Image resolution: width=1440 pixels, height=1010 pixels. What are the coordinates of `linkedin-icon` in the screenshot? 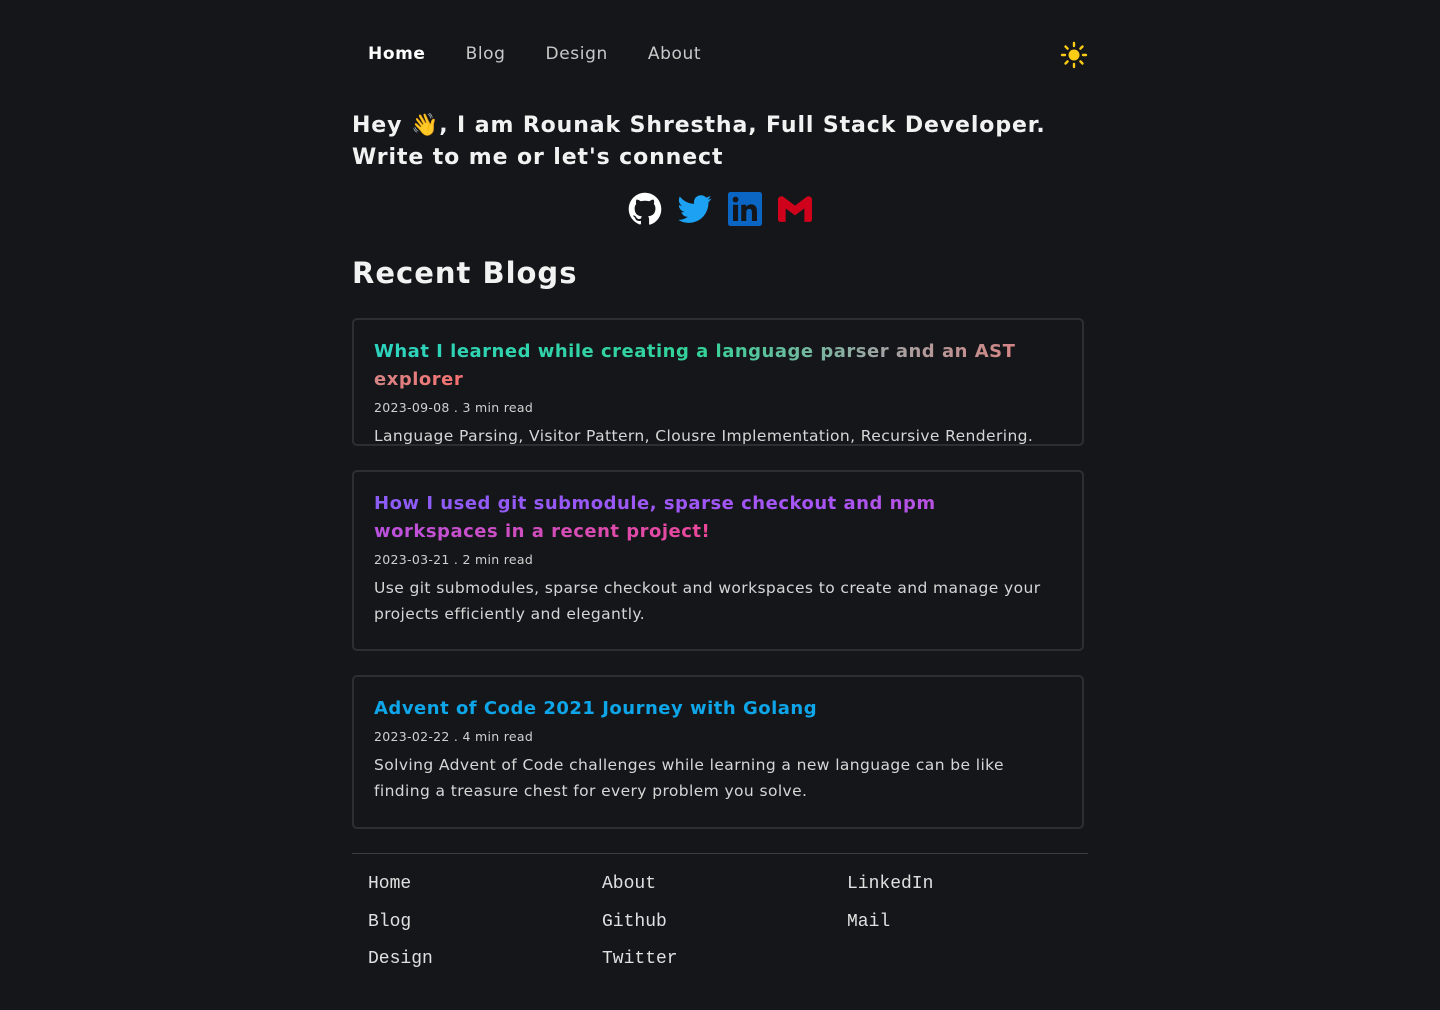 It's located at (745, 209).